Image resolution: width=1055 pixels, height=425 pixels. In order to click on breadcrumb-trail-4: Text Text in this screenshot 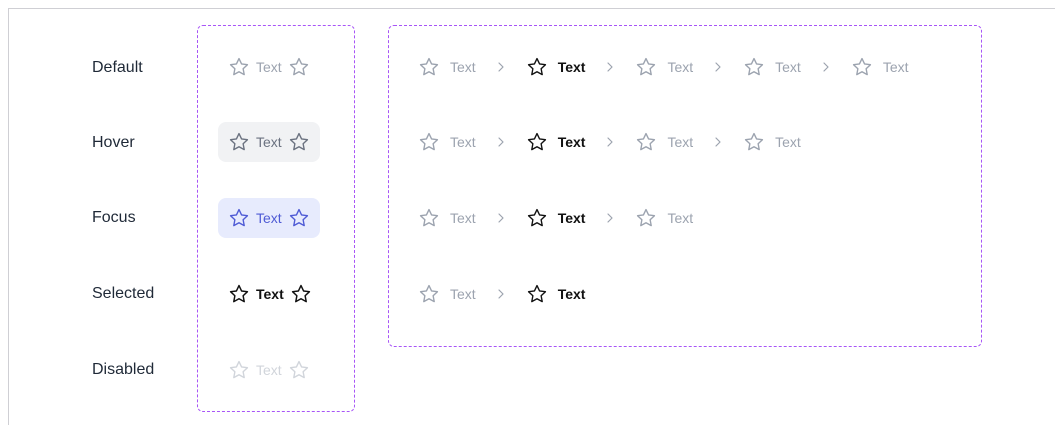, I will do `click(501, 294)`.